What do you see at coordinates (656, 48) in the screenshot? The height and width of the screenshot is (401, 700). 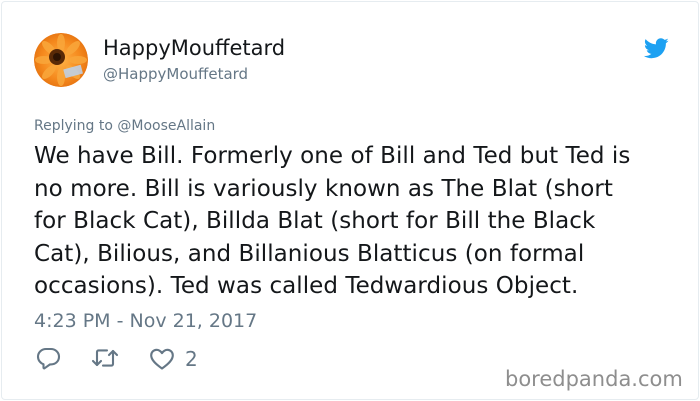 I see `twitter-bird-icon` at bounding box center [656, 48].